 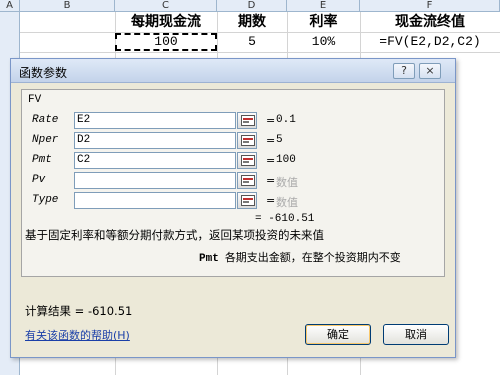 I want to click on argument-description-key: Pmt, so click(x=209, y=259).